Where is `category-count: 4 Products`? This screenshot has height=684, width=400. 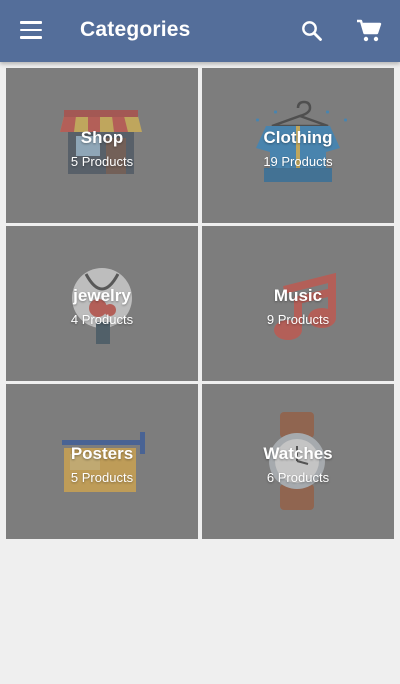 category-count: 4 Products is located at coordinates (102, 319).